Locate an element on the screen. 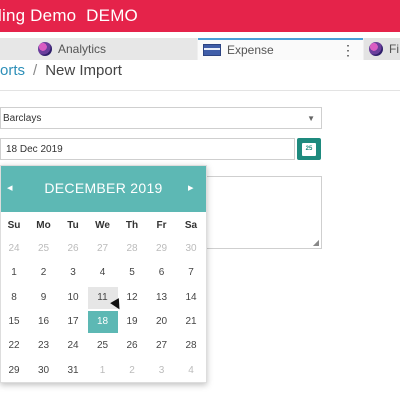 Image resolution: width=400 pixels, height=400 pixels. date-input: 18 Dec 2019 is located at coordinates (147, 149).